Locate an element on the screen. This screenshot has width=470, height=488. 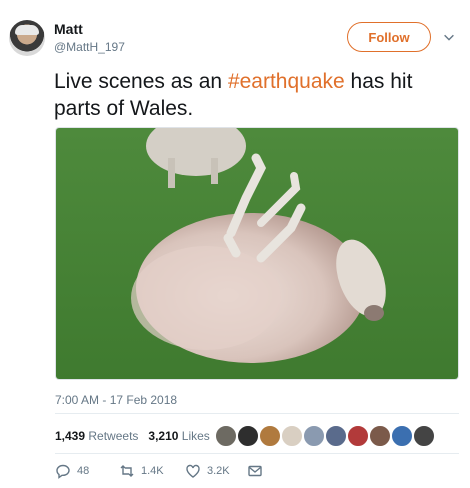
tweet-timestamp: 7:00 AM - 17 Feb 2018 is located at coordinates (116, 400).